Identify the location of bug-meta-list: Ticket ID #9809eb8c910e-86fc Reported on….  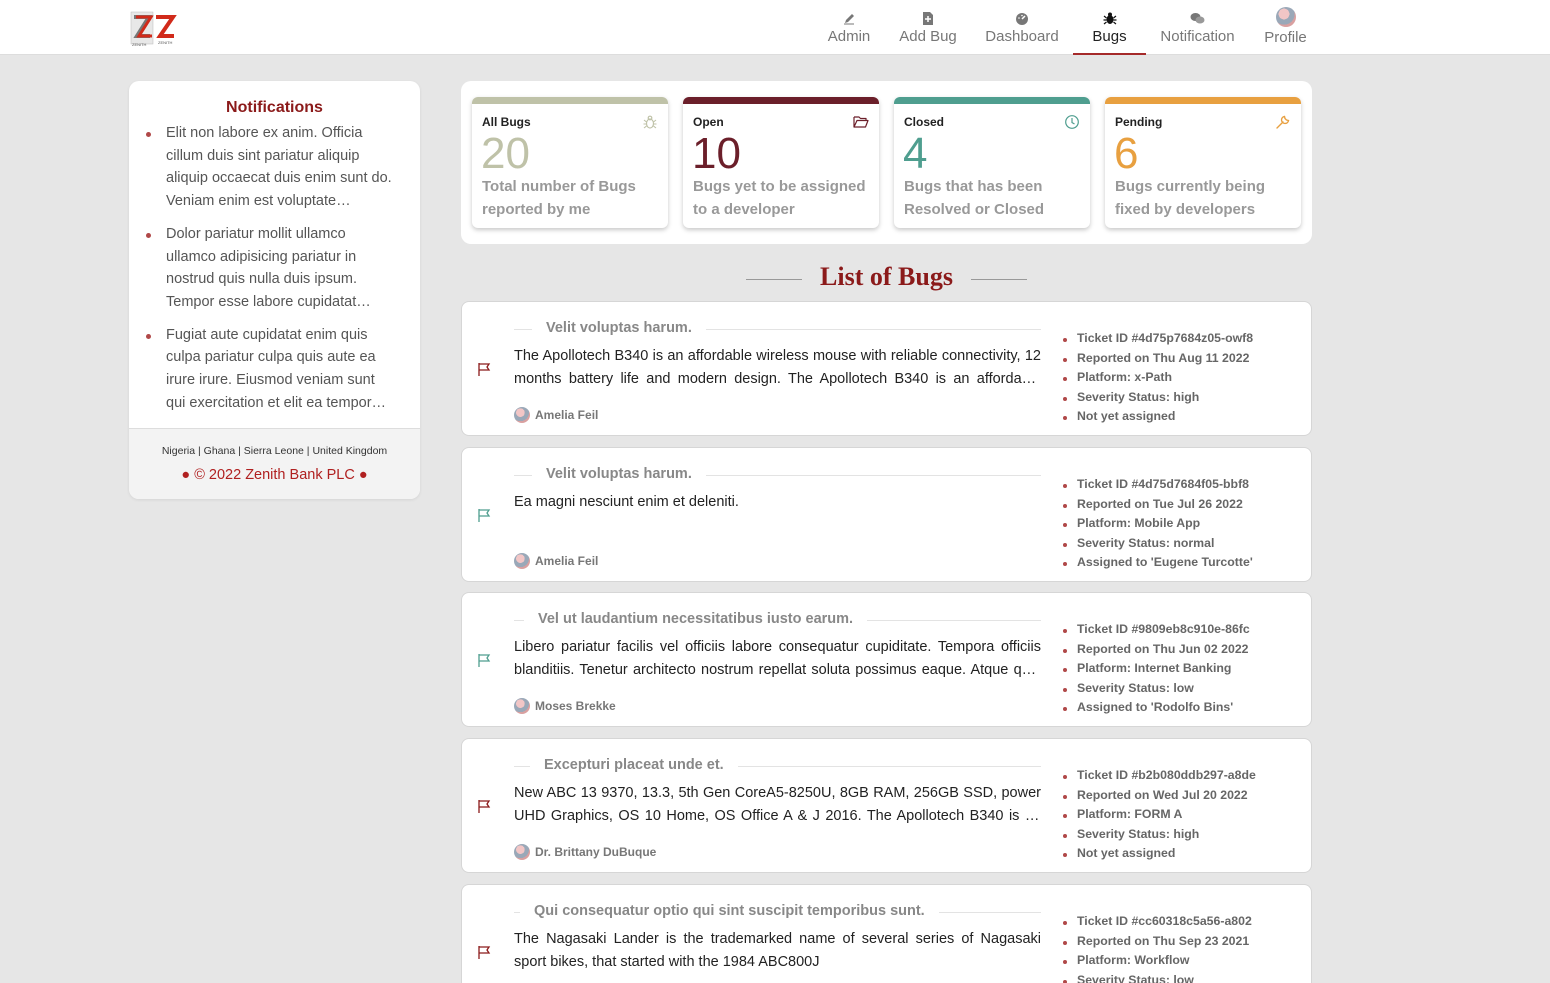
(1156, 669).